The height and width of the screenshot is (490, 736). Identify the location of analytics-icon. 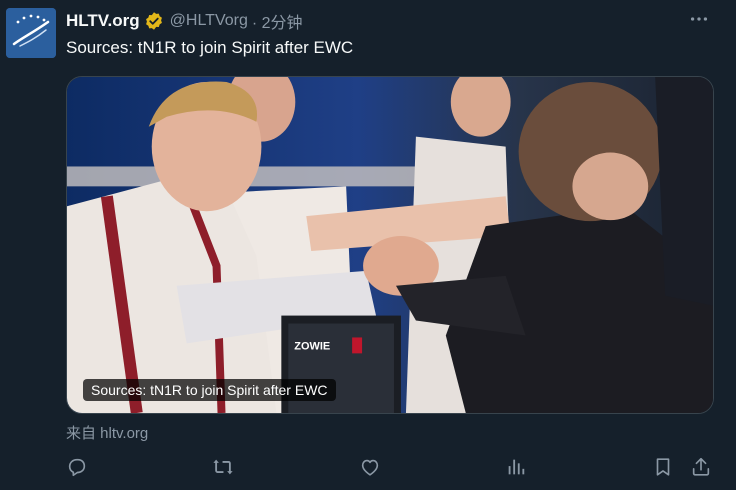
(517, 468).